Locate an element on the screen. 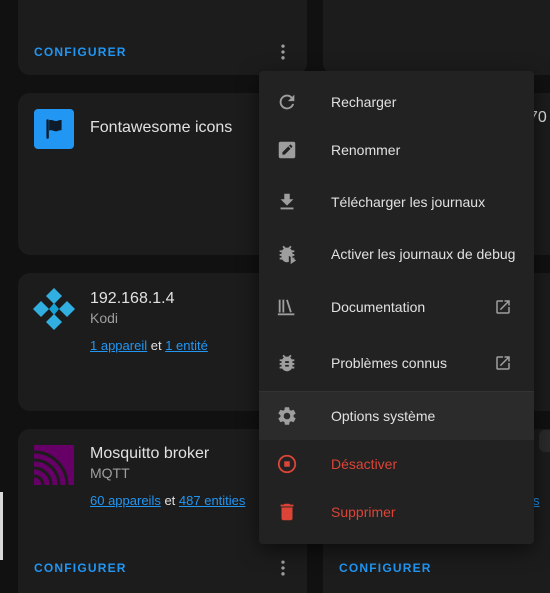 The image size is (550, 593). menu-item-label: Supprimer is located at coordinates (363, 512).